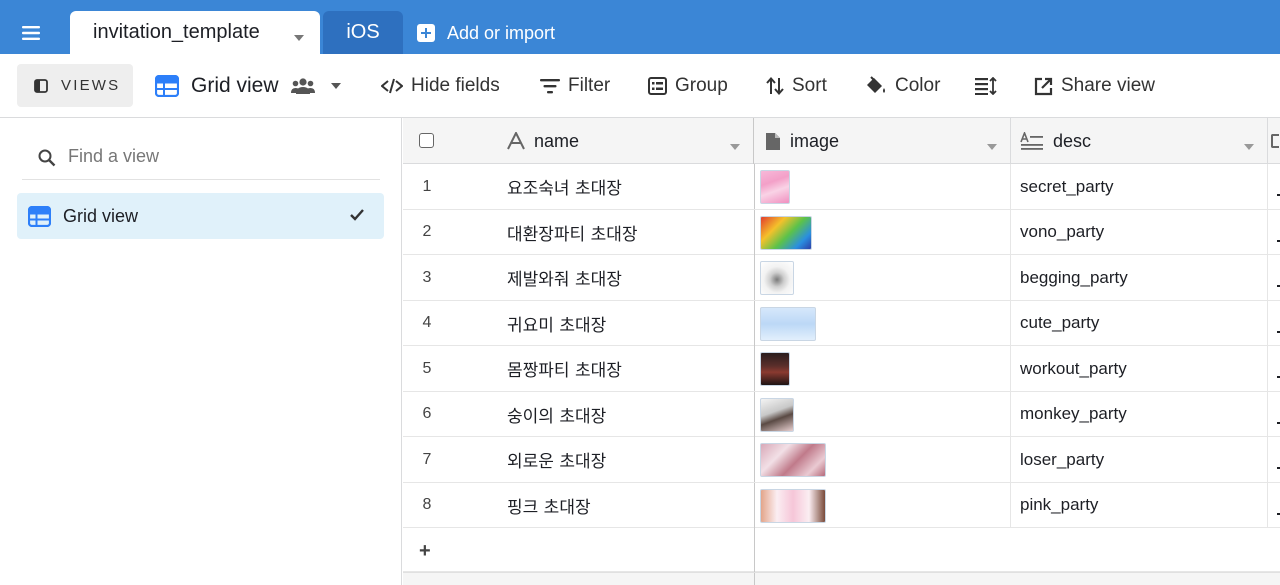  Describe the element at coordinates (427, 459) in the screenshot. I see `row-number: 7` at that location.